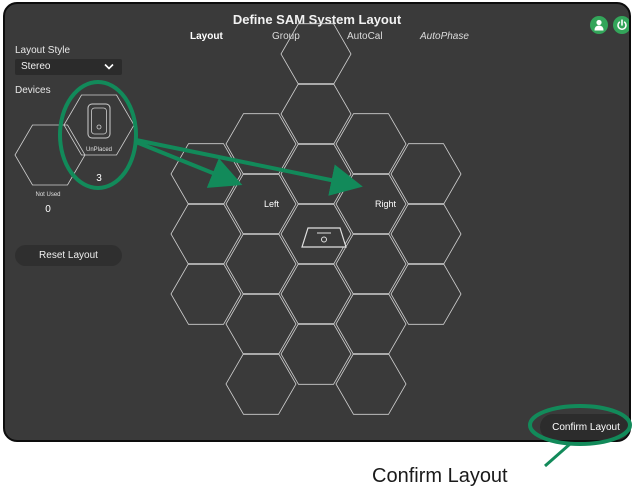 This screenshot has width=634, height=496. I want to click on confirm-layout-button: Confirm Layout, so click(584, 427).